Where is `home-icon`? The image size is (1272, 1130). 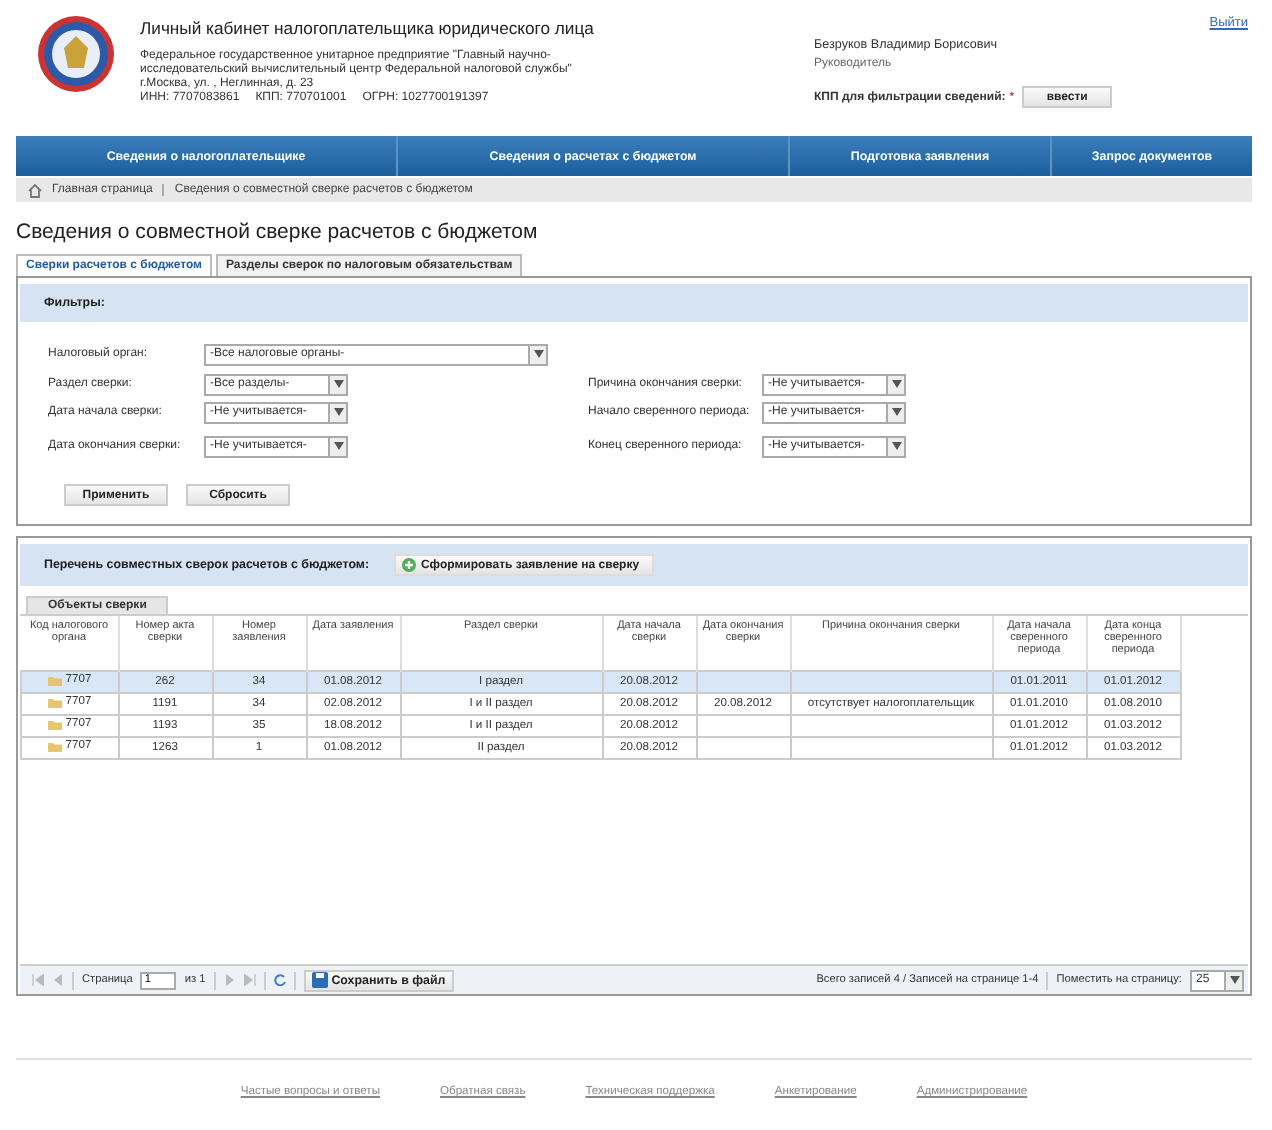 home-icon is located at coordinates (35, 190).